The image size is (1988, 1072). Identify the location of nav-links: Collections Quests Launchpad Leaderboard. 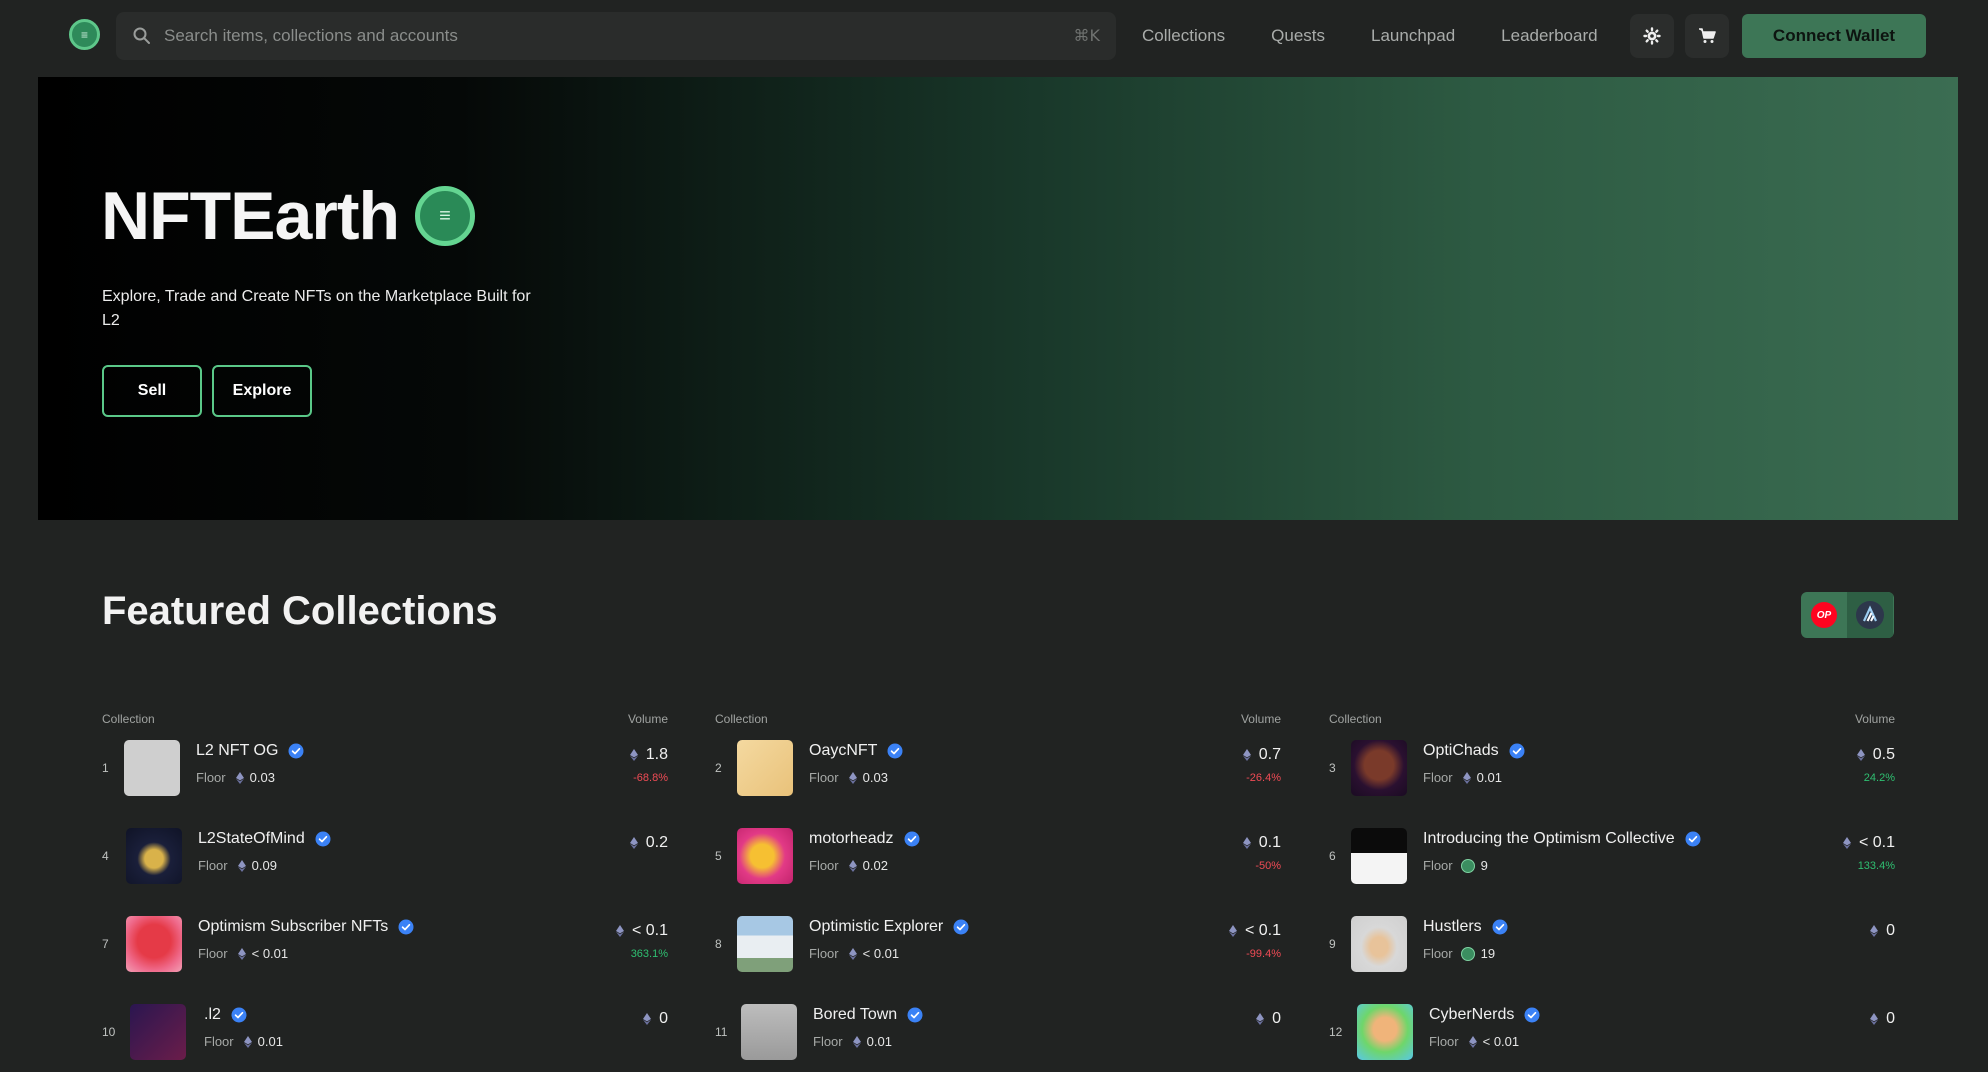
(1393, 36).